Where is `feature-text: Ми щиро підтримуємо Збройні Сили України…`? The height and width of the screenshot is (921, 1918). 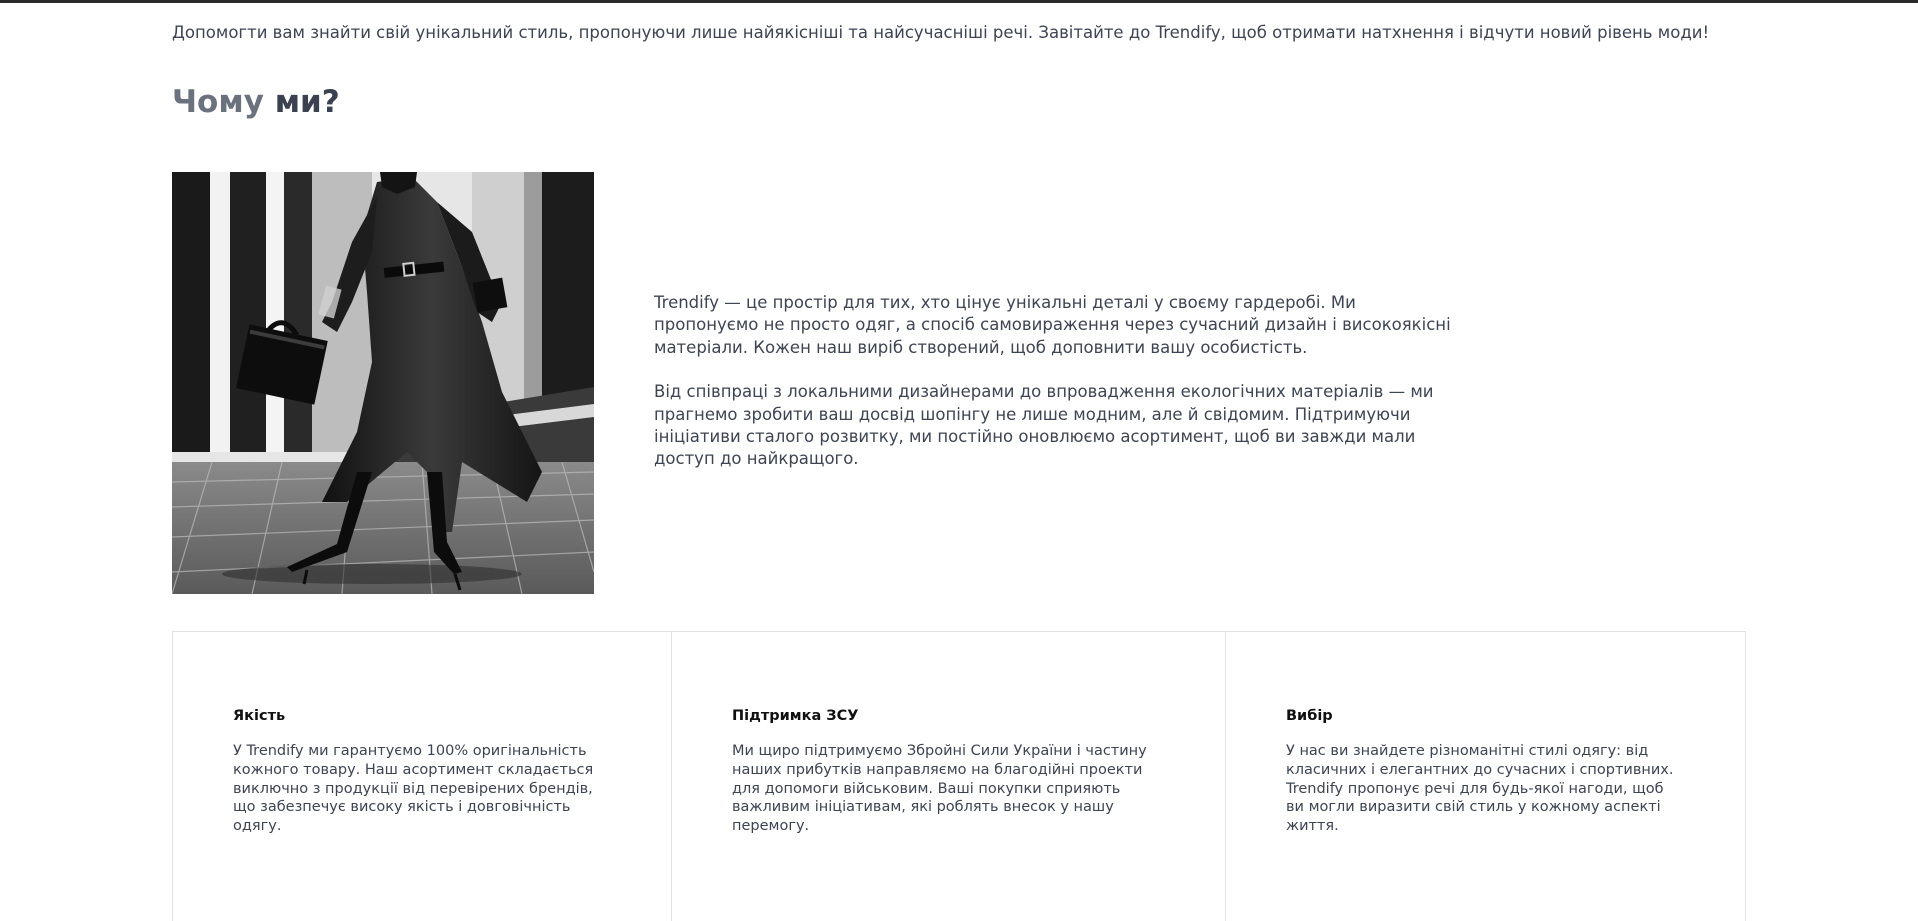
feature-text: Ми щиро підтримуємо Збройні Сили України… is located at coordinates (939, 789).